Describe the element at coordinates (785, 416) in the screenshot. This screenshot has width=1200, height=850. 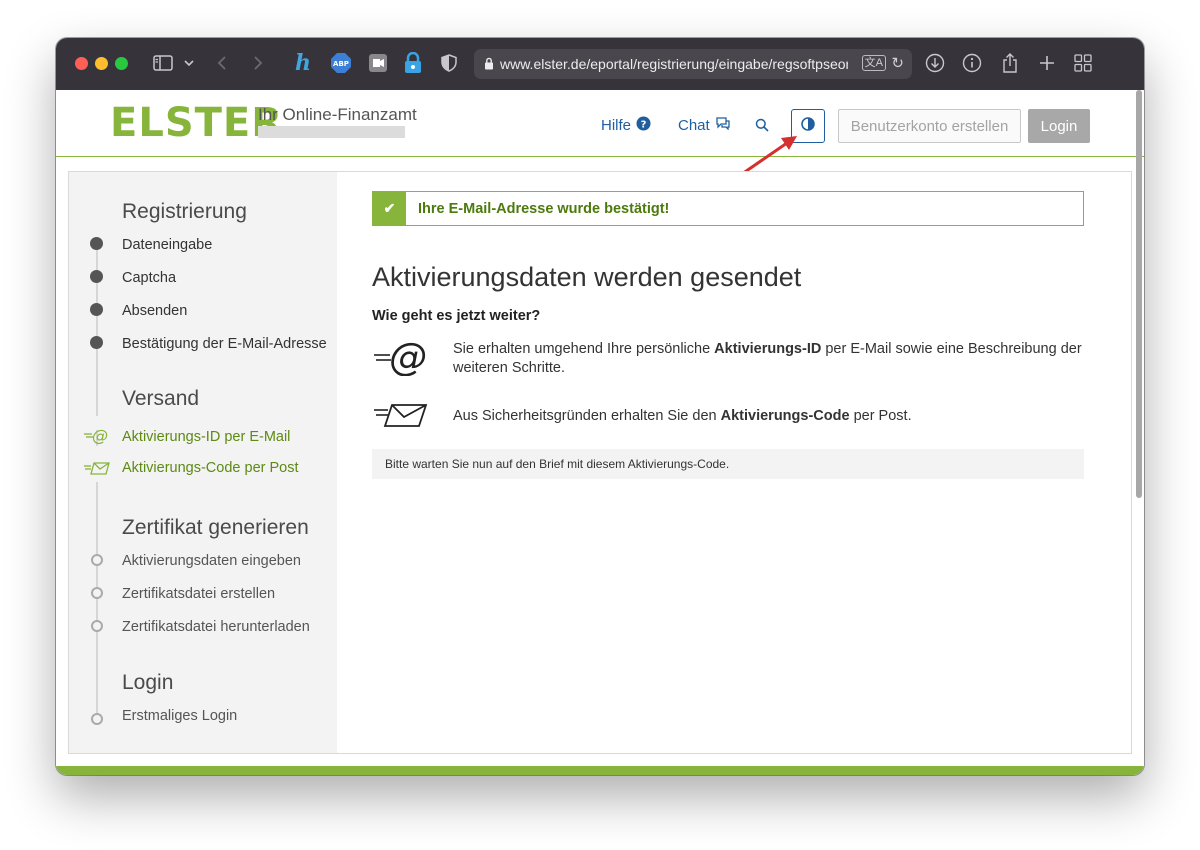
I see `post-info-bold: Aktivierungs-Code` at that location.